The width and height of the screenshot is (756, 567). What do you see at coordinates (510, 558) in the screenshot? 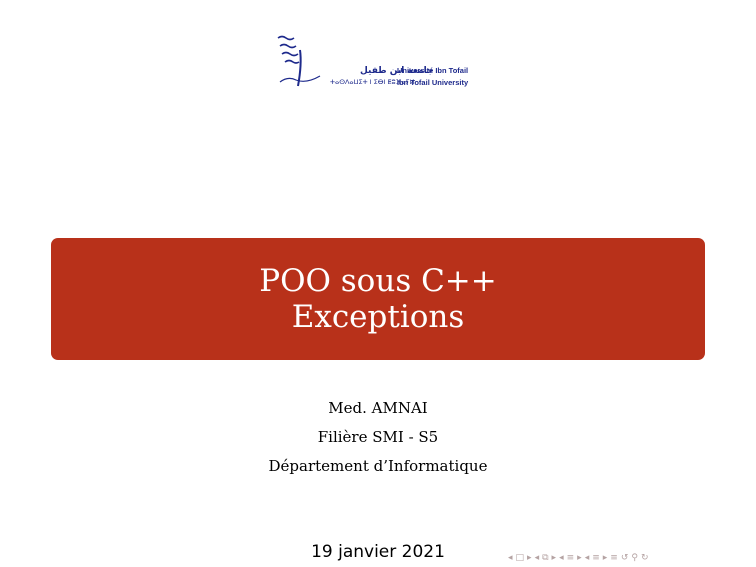
I see `nav-frame-back-icon: ◂` at bounding box center [510, 558].